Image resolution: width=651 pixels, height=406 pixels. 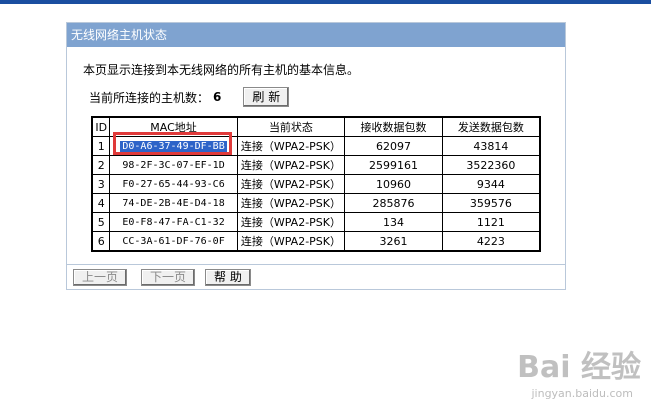 I want to click on cell-mac-selected: D0-A6-37-49-DF-BB, so click(x=173, y=146).